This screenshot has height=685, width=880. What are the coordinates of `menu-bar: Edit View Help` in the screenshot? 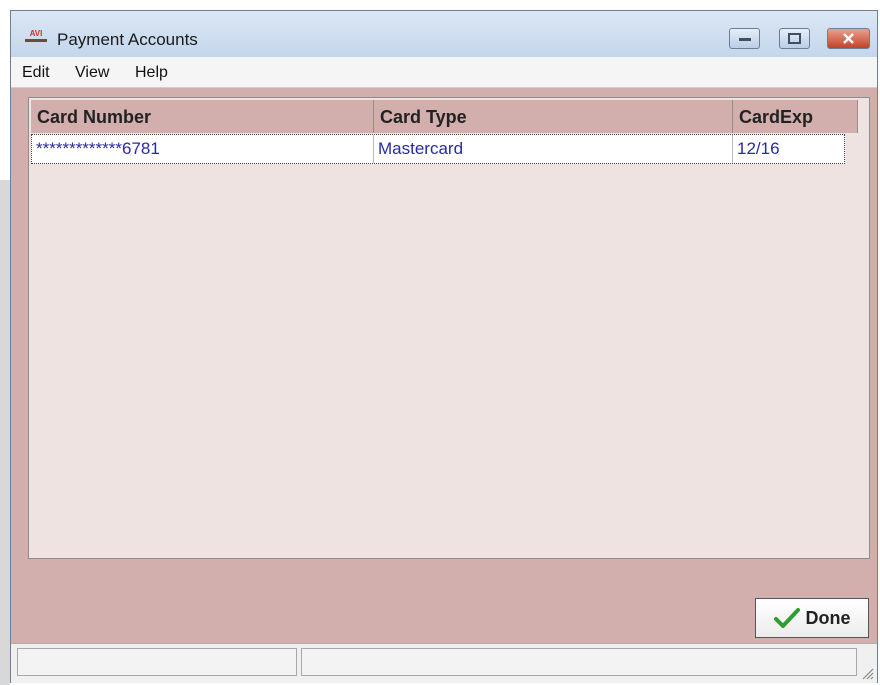 It's located at (444, 72).